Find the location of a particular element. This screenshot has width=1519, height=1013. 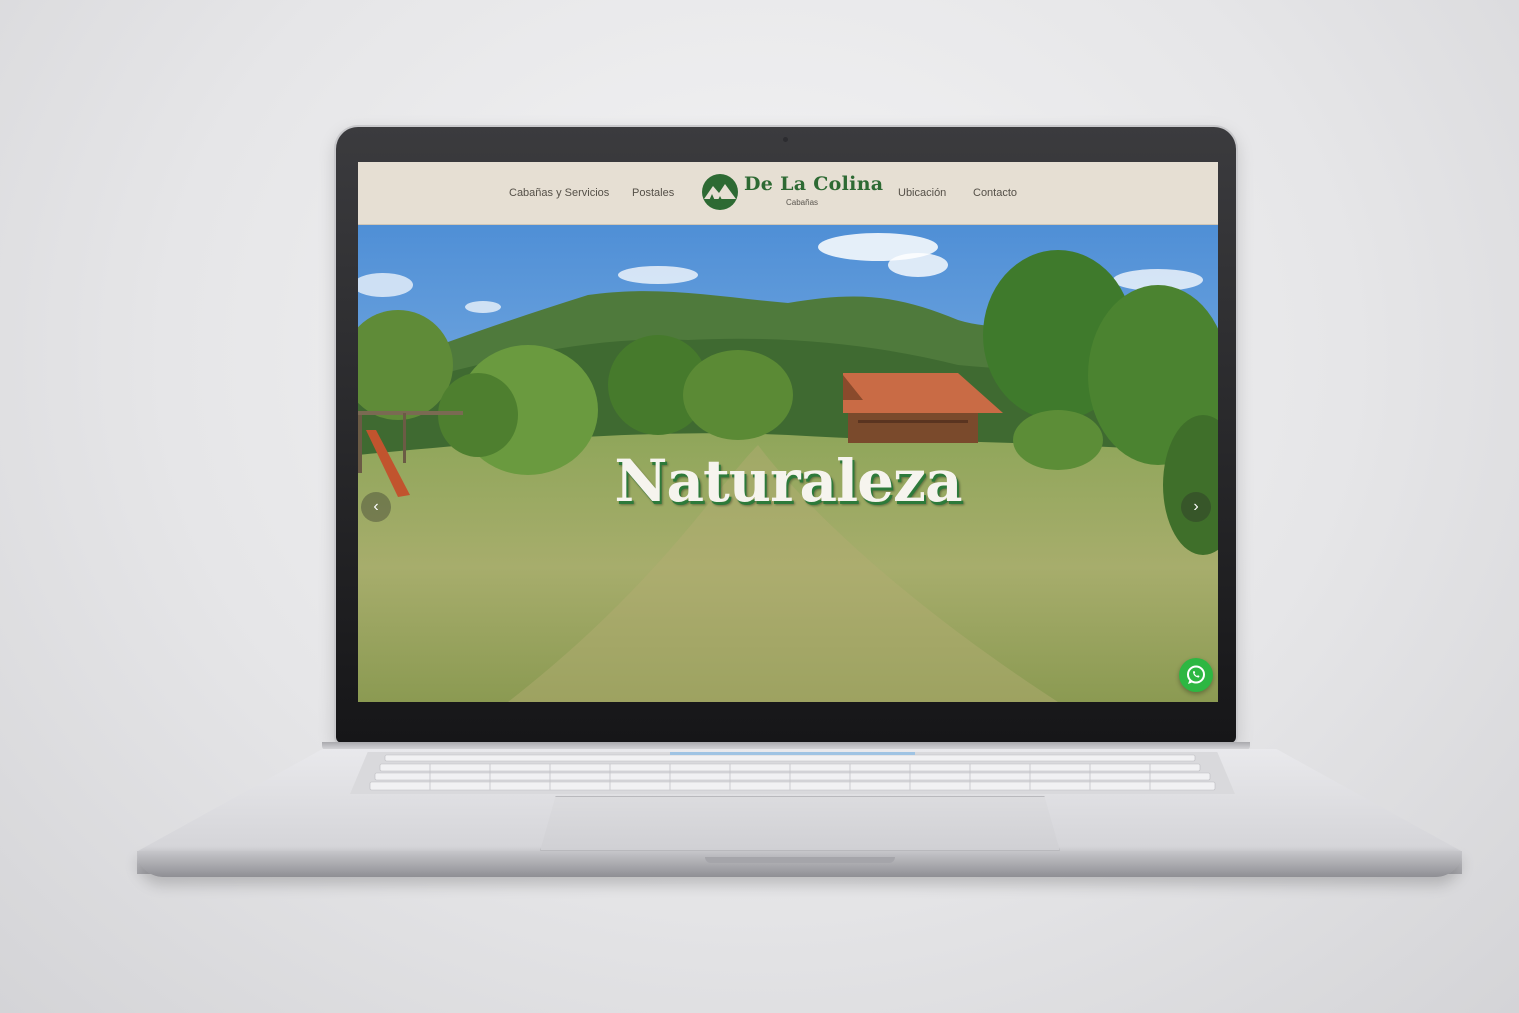

laptop-lid-notch is located at coordinates (800, 860).